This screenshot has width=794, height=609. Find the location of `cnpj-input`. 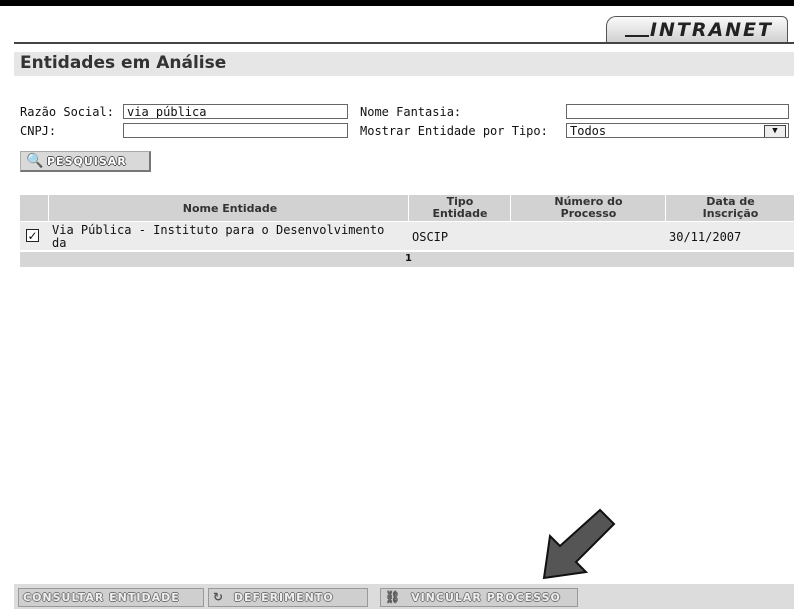

cnpj-input is located at coordinates (235, 130).